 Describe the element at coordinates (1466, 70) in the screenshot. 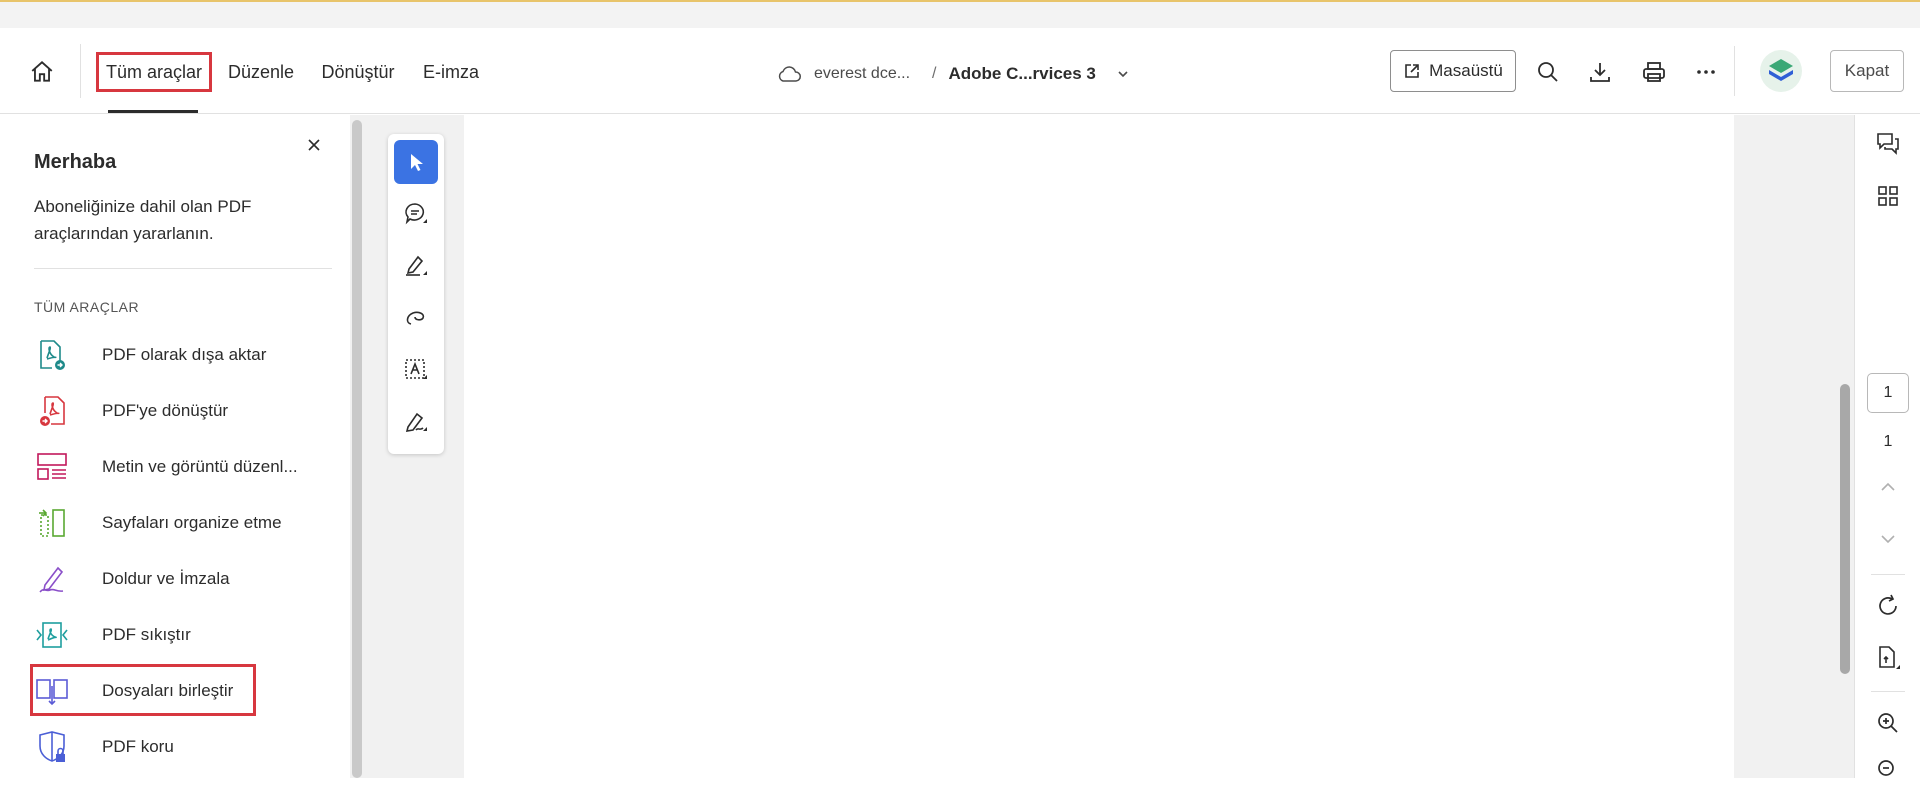

I see `desktop-label: Masaüstü` at that location.